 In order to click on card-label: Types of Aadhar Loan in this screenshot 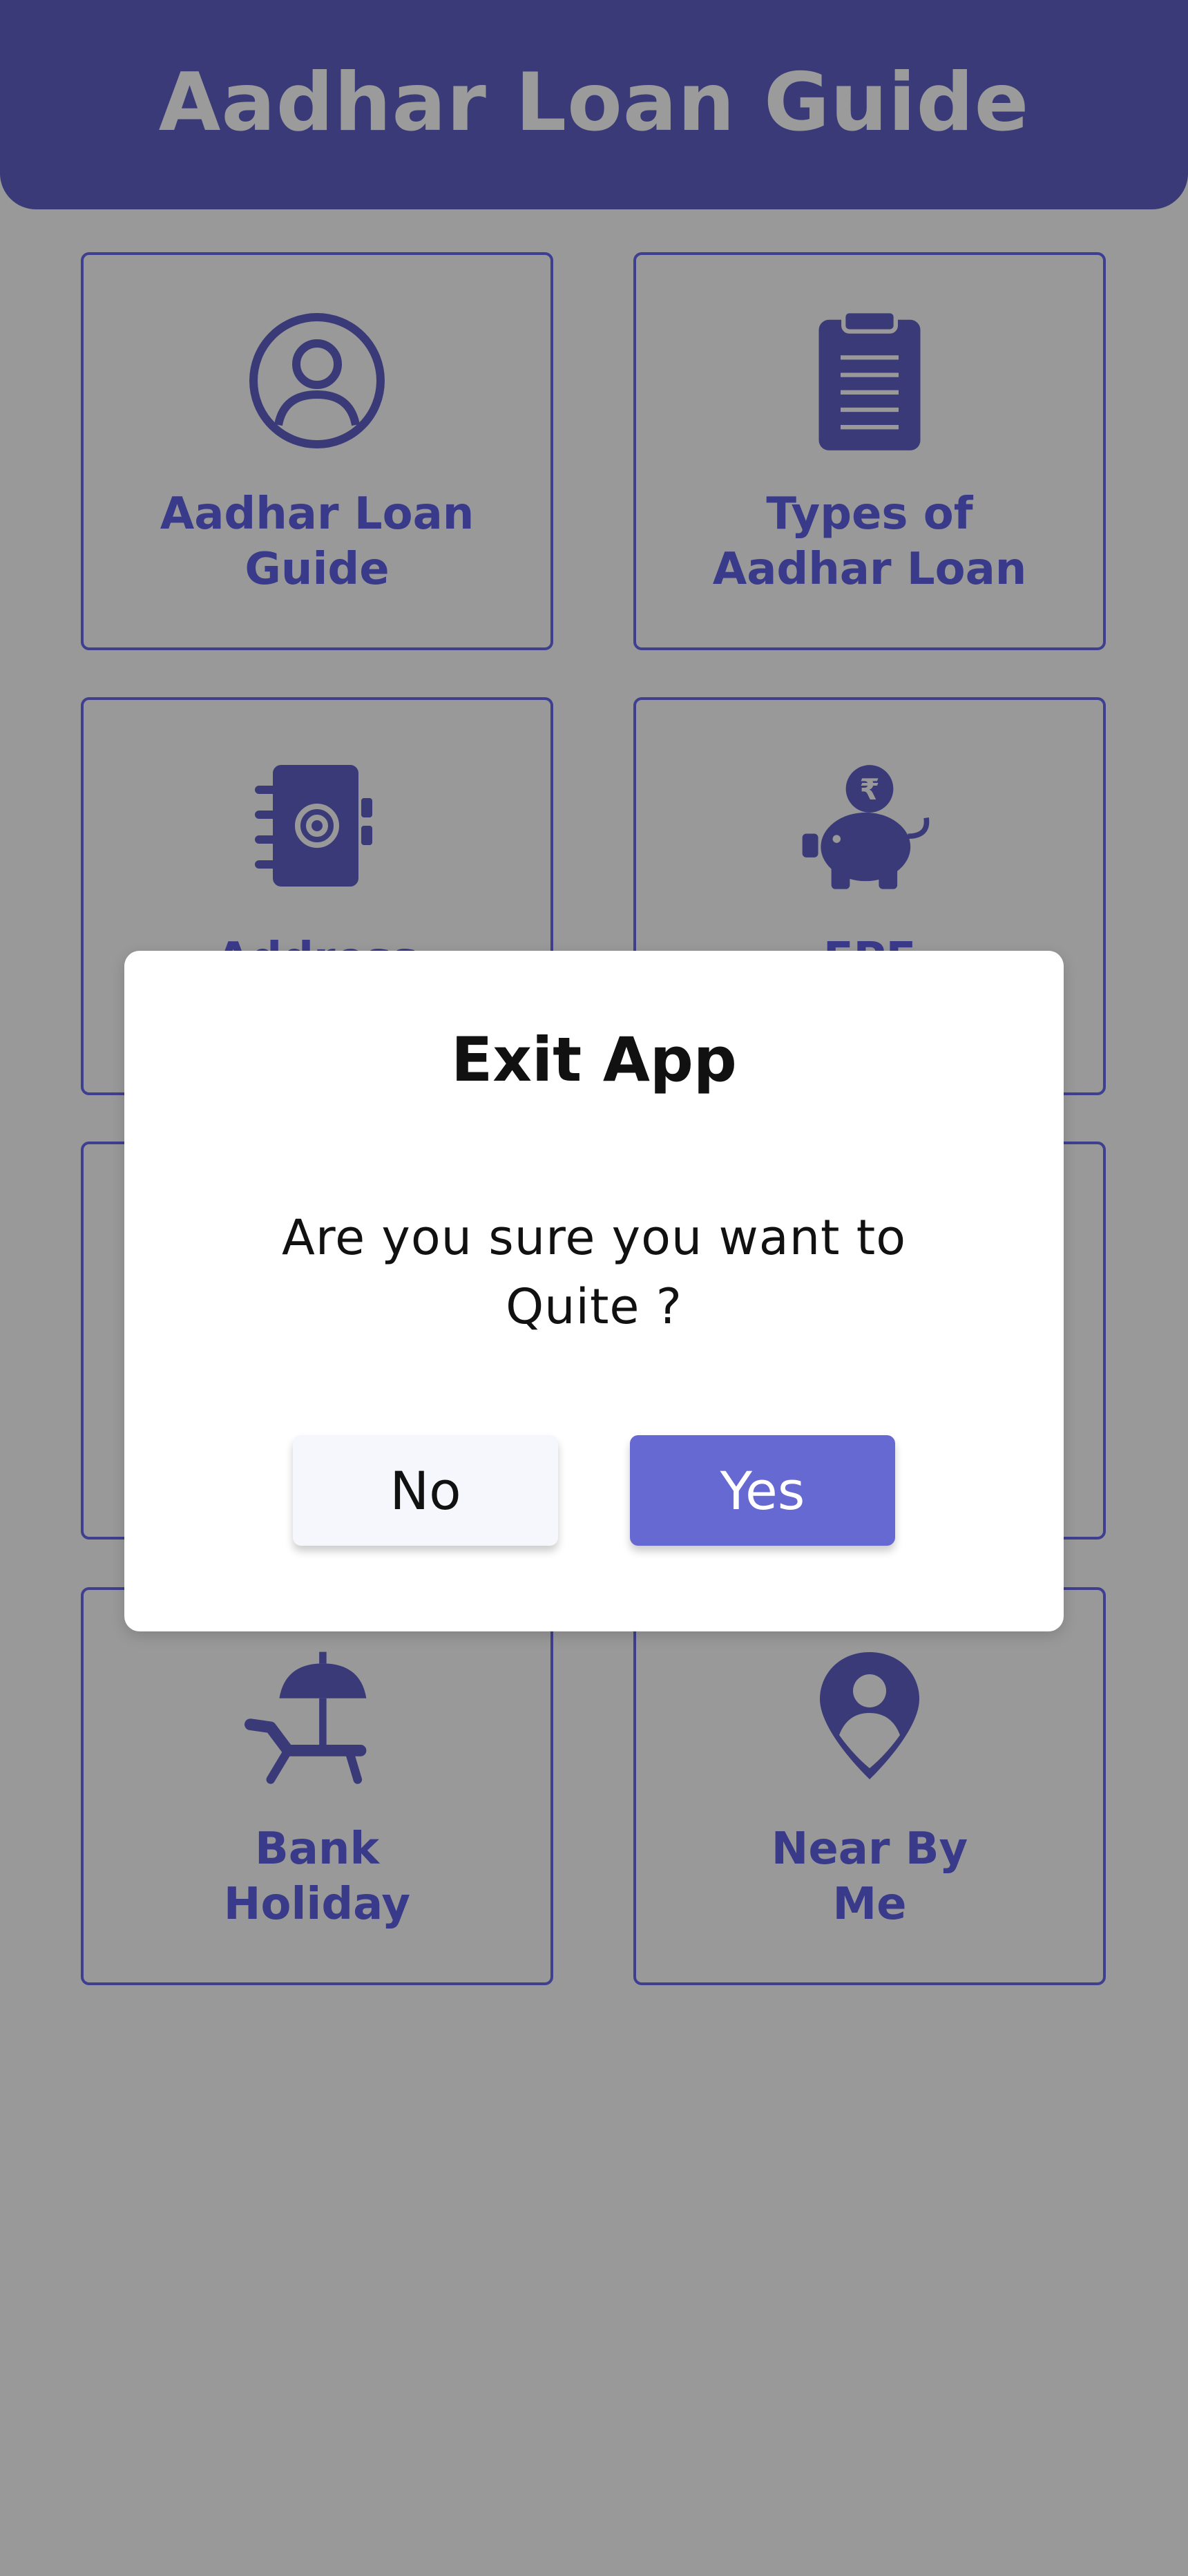, I will do `click(870, 542)`.